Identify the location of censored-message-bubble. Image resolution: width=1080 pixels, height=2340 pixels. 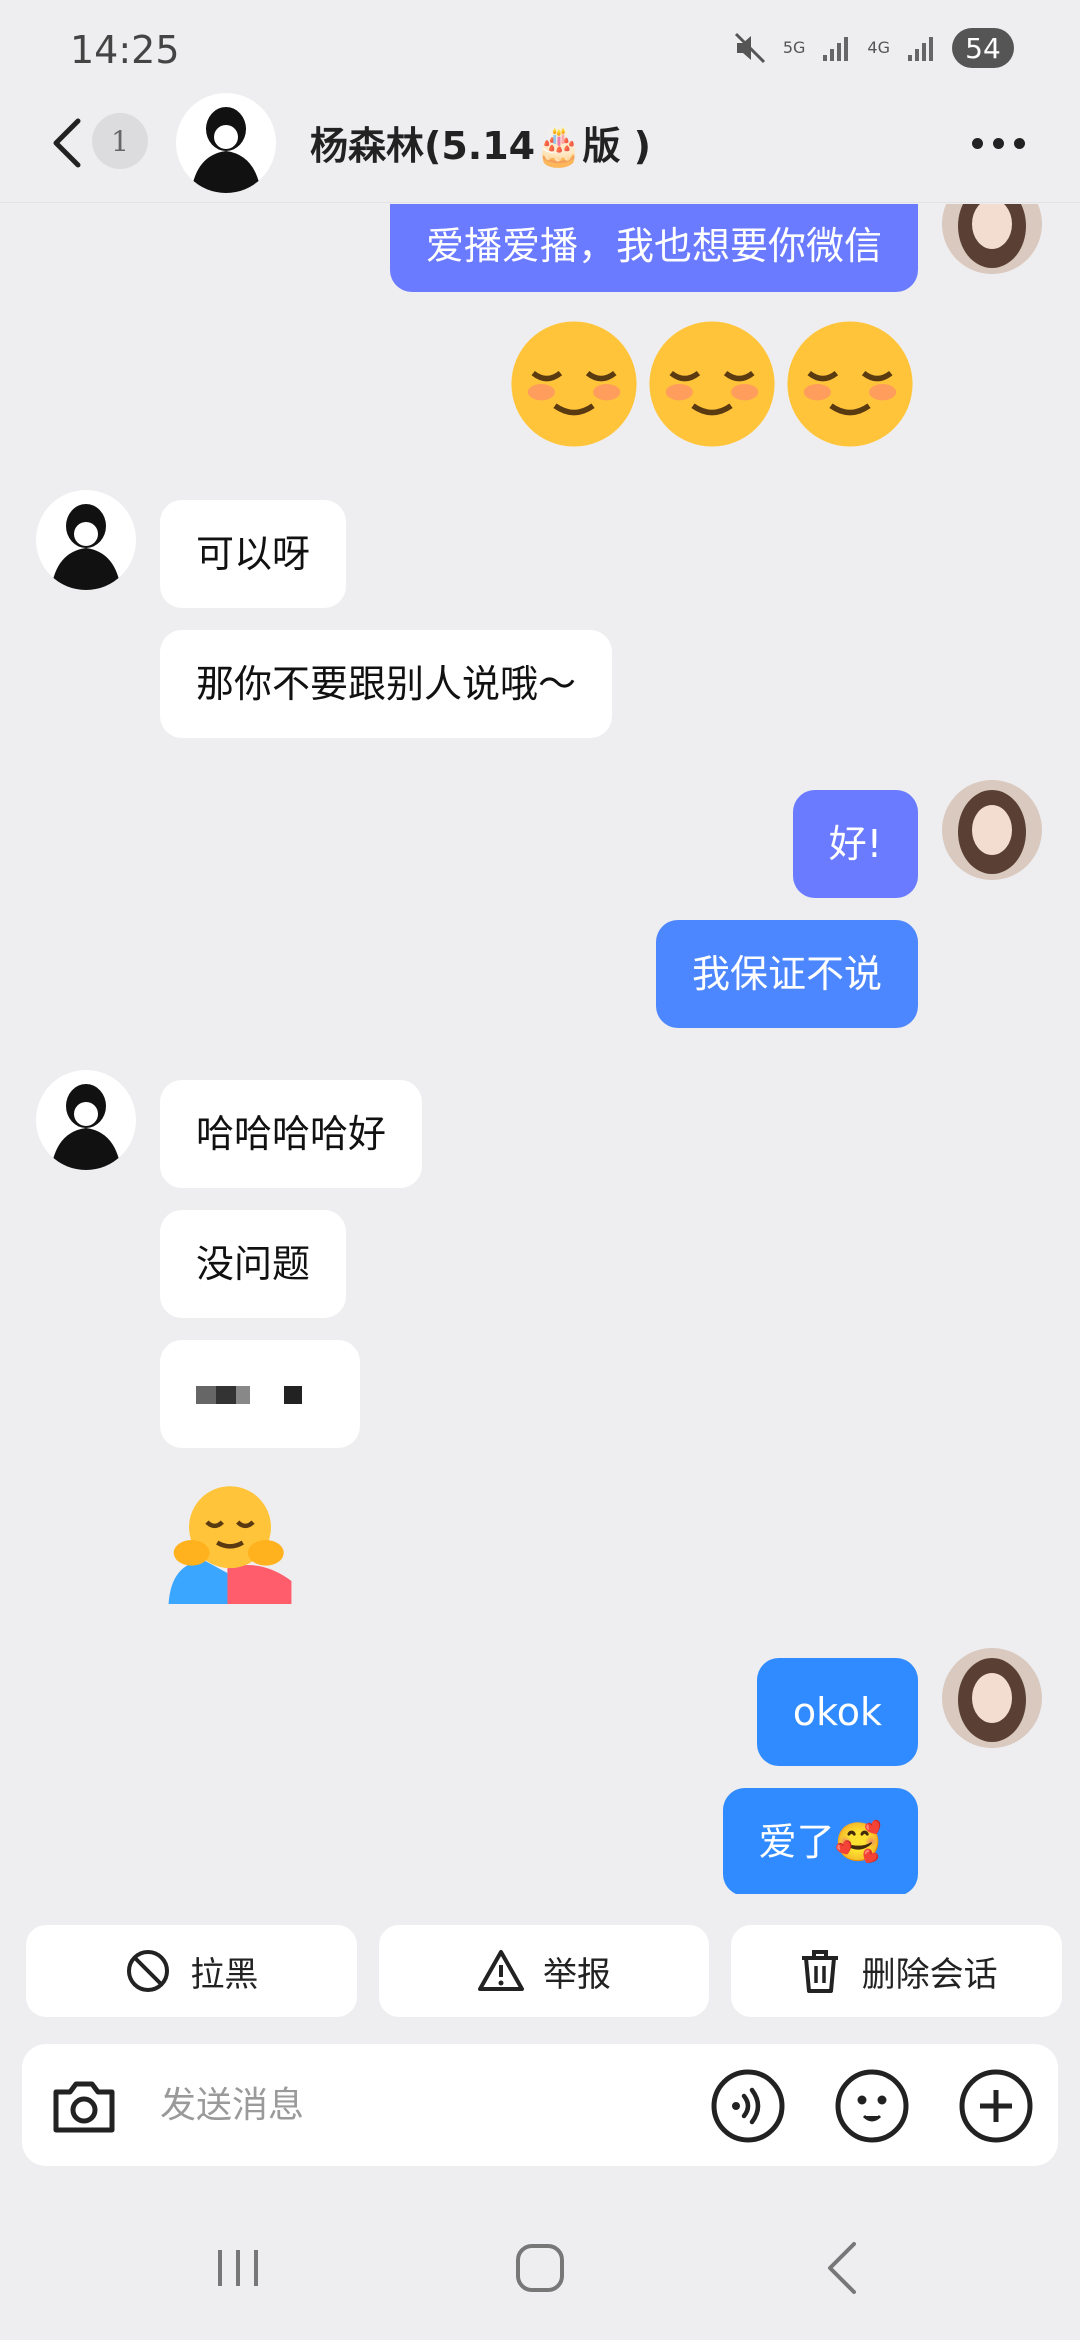
(260, 1394).